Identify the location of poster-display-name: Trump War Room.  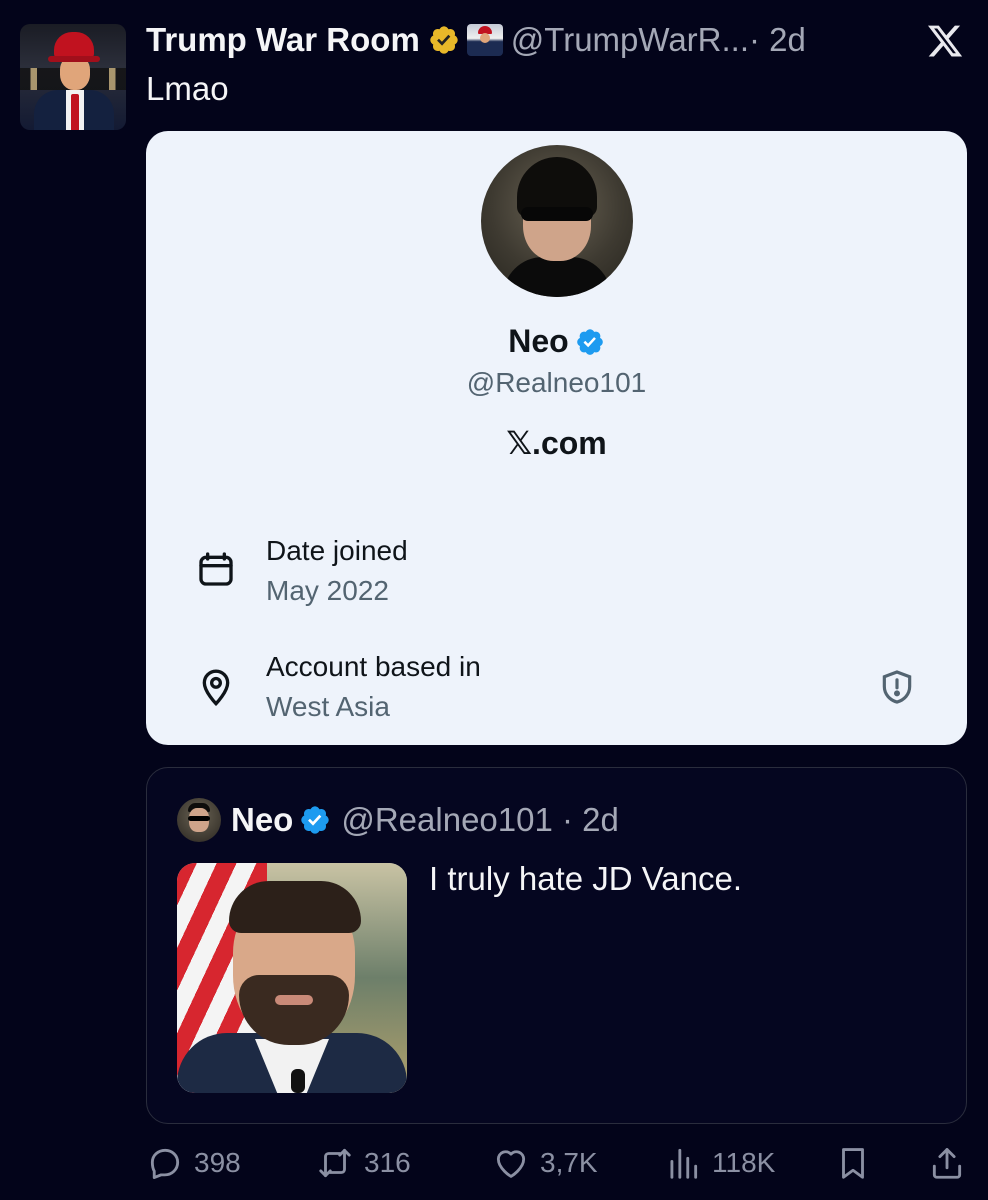
(283, 40).